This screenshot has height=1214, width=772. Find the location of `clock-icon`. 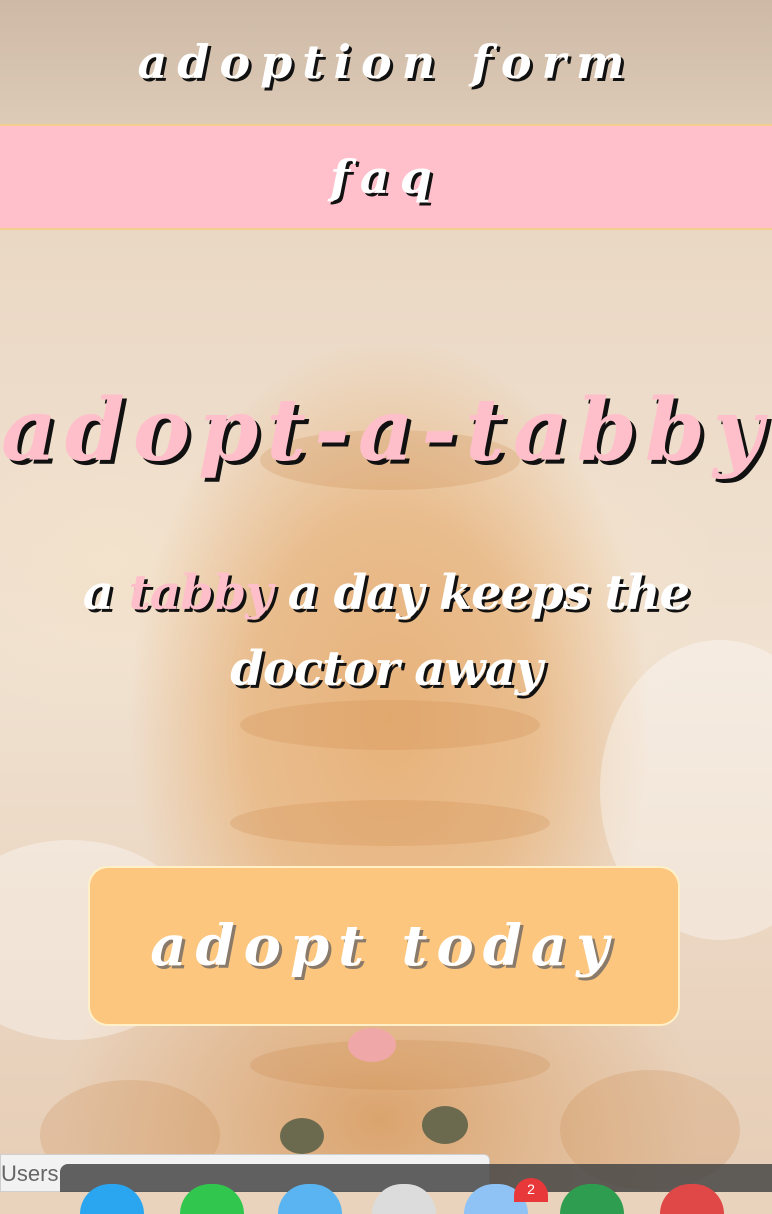

clock-icon is located at coordinates (404, 1199).